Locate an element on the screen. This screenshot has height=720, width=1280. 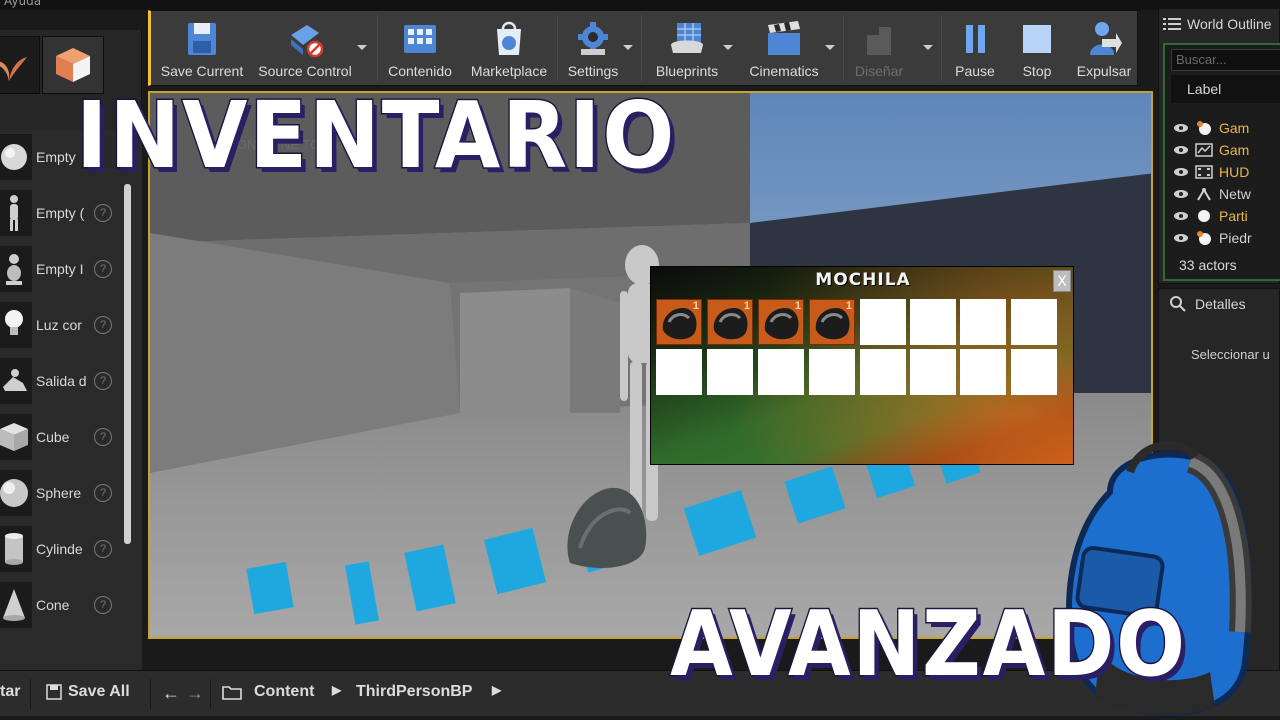
outliner-row: Netw is located at coordinates (1225, 194).